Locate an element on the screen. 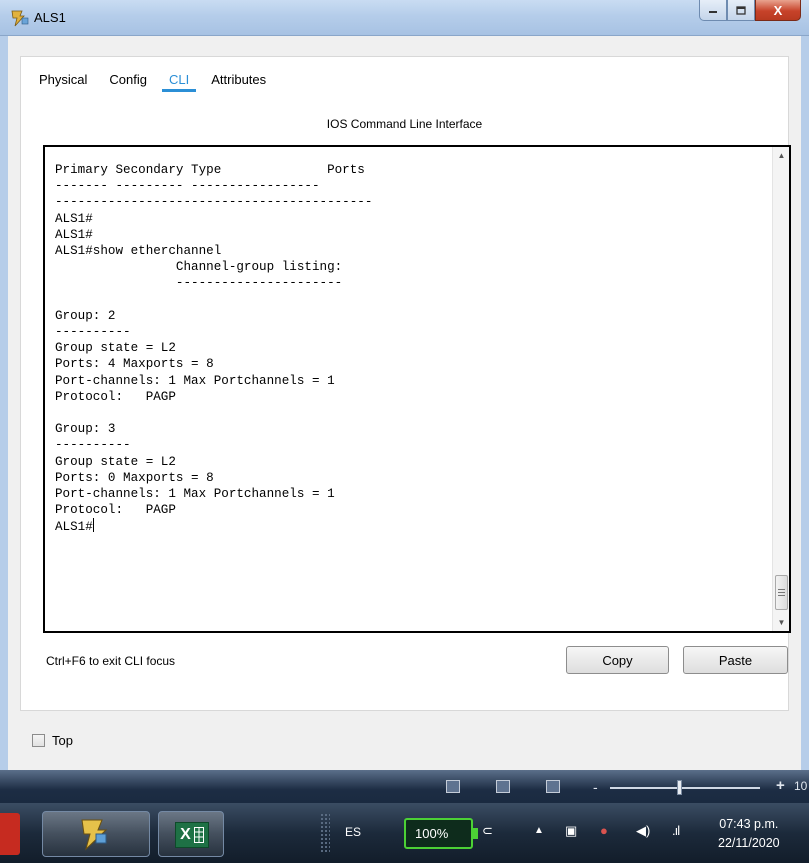  text-cursor is located at coordinates (93, 525).